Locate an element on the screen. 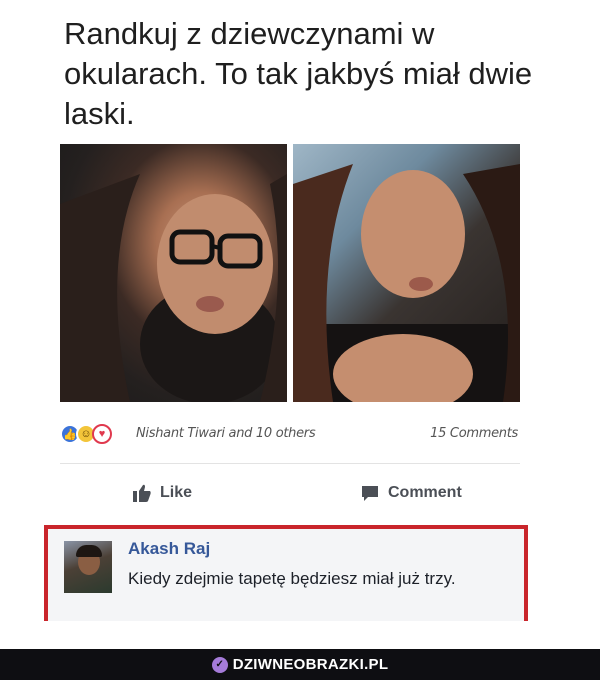  comment-label: Comment is located at coordinates (425, 492).